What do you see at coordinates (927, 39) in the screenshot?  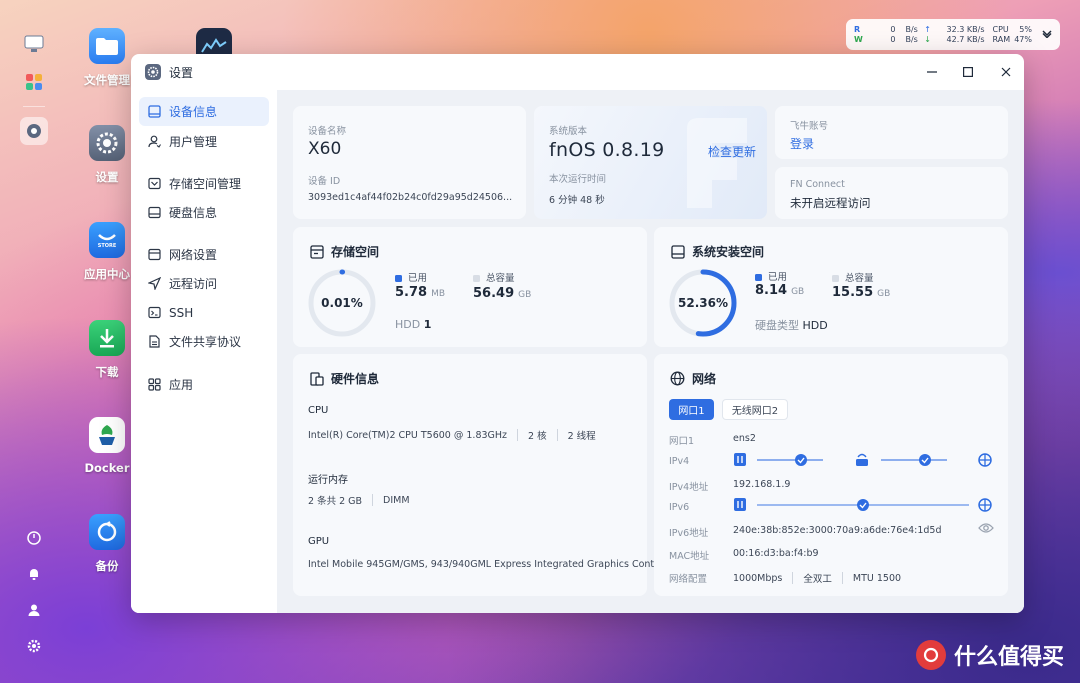 I see `download-arrow-icon: ↓` at bounding box center [927, 39].